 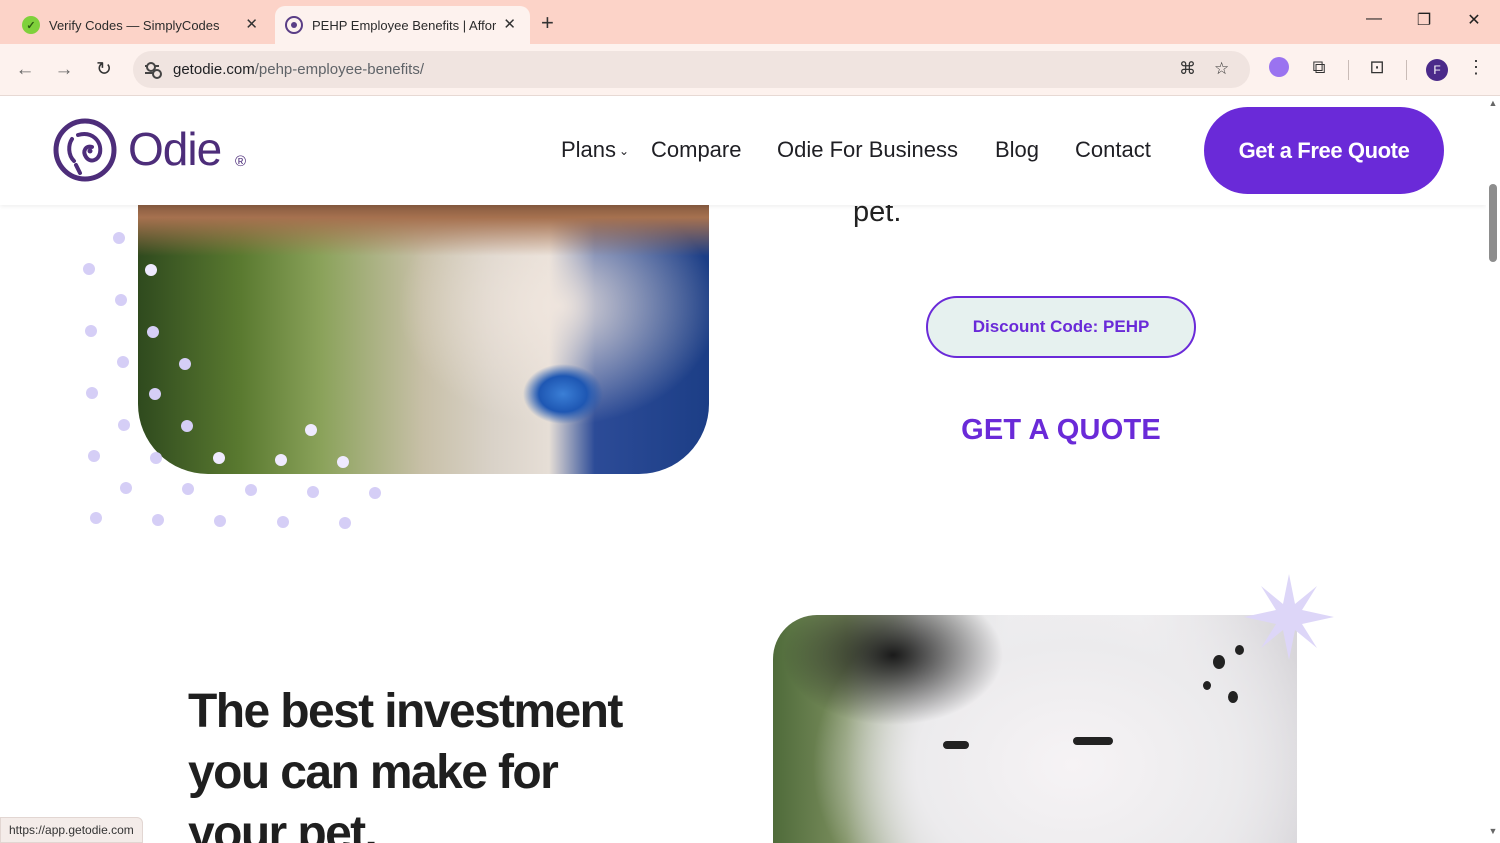 I want to click on tab-title: Verify Codes — SimplyCodes, so click(x=134, y=25).